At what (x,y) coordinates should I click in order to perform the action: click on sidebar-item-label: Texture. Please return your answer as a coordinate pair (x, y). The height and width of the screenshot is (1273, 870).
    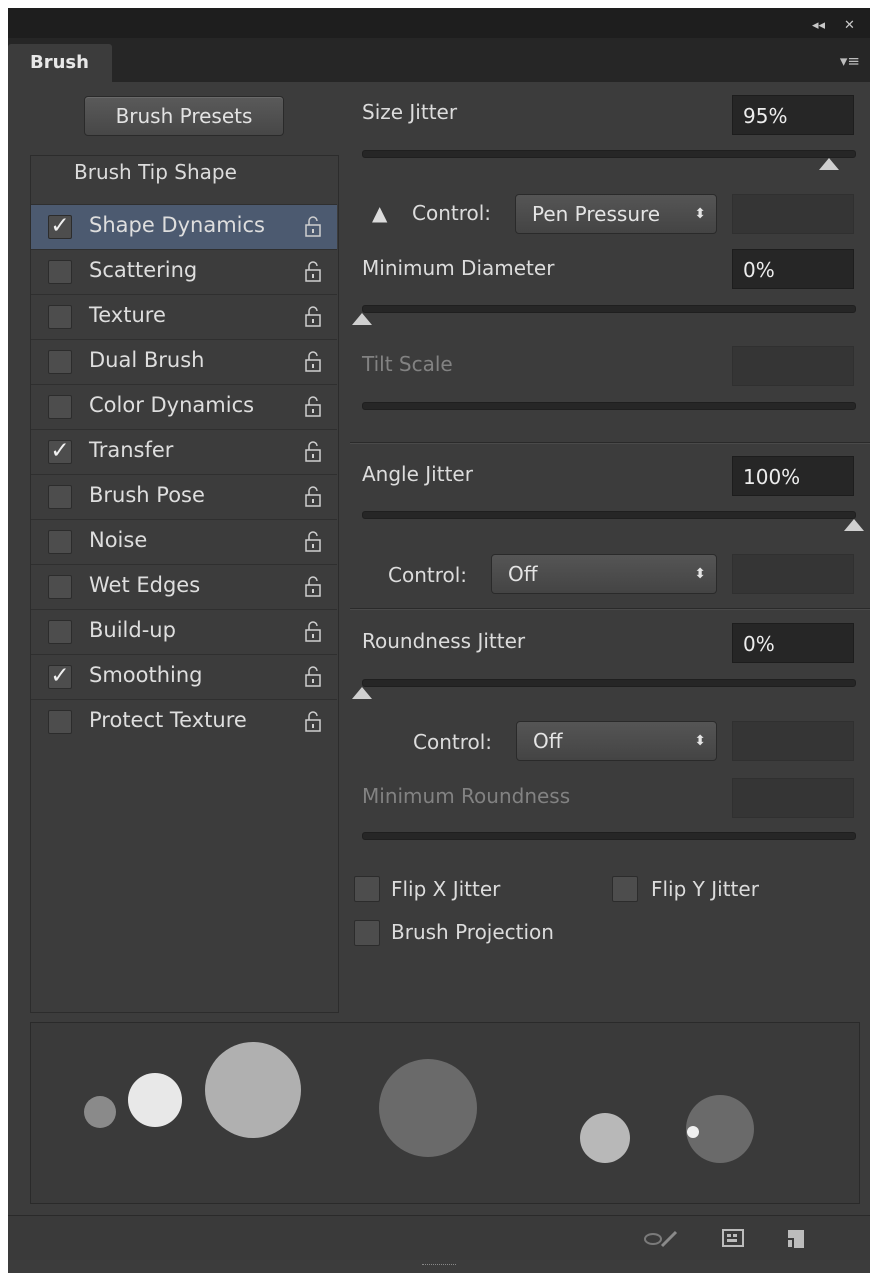
    Looking at the image, I should click on (127, 315).